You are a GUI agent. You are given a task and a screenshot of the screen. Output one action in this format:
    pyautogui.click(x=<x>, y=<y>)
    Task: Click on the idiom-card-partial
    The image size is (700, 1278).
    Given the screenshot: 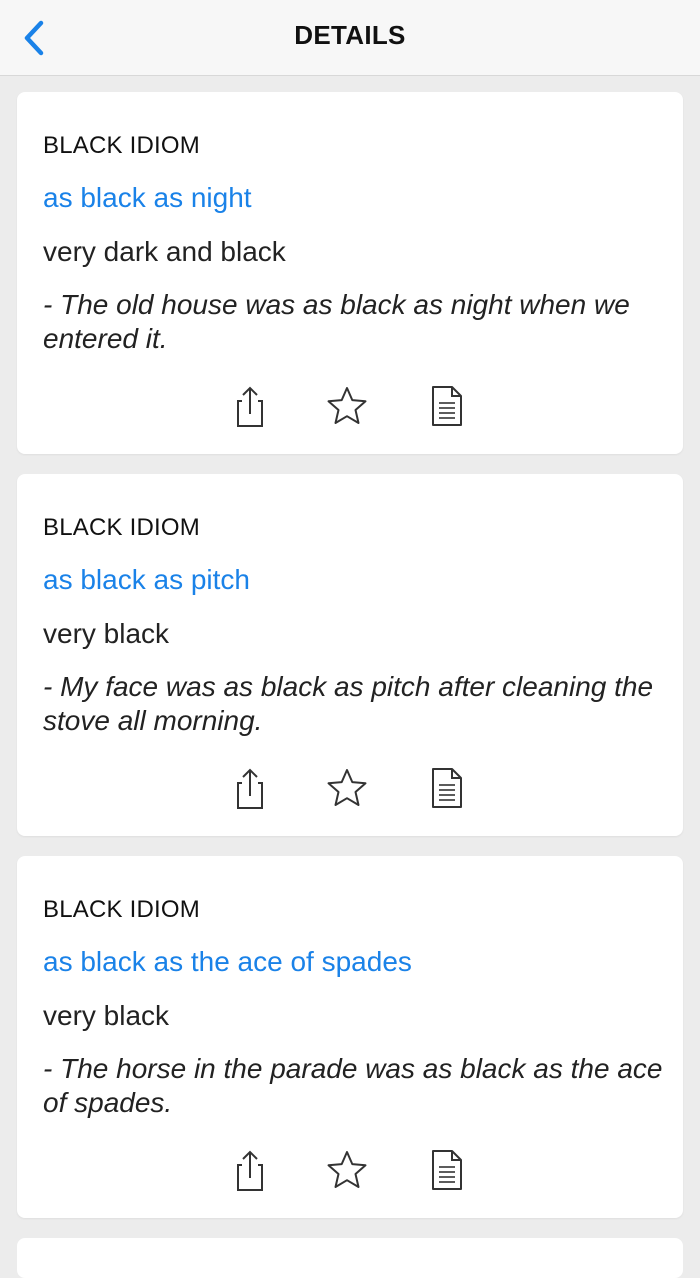 What is the action you would take?
    pyautogui.click(x=350, y=1258)
    